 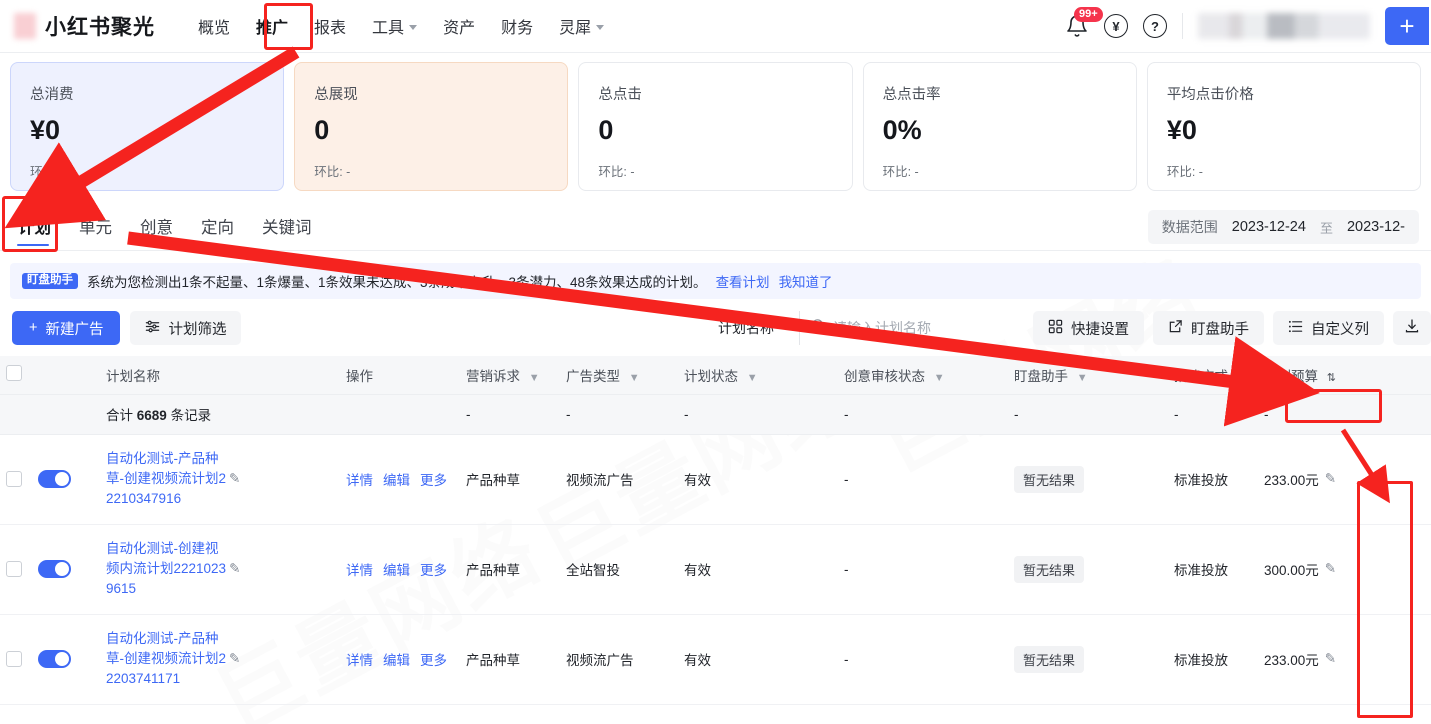 What do you see at coordinates (510, 569) in the screenshot?
I see `marketing-appeal-cell: 产品种草` at bounding box center [510, 569].